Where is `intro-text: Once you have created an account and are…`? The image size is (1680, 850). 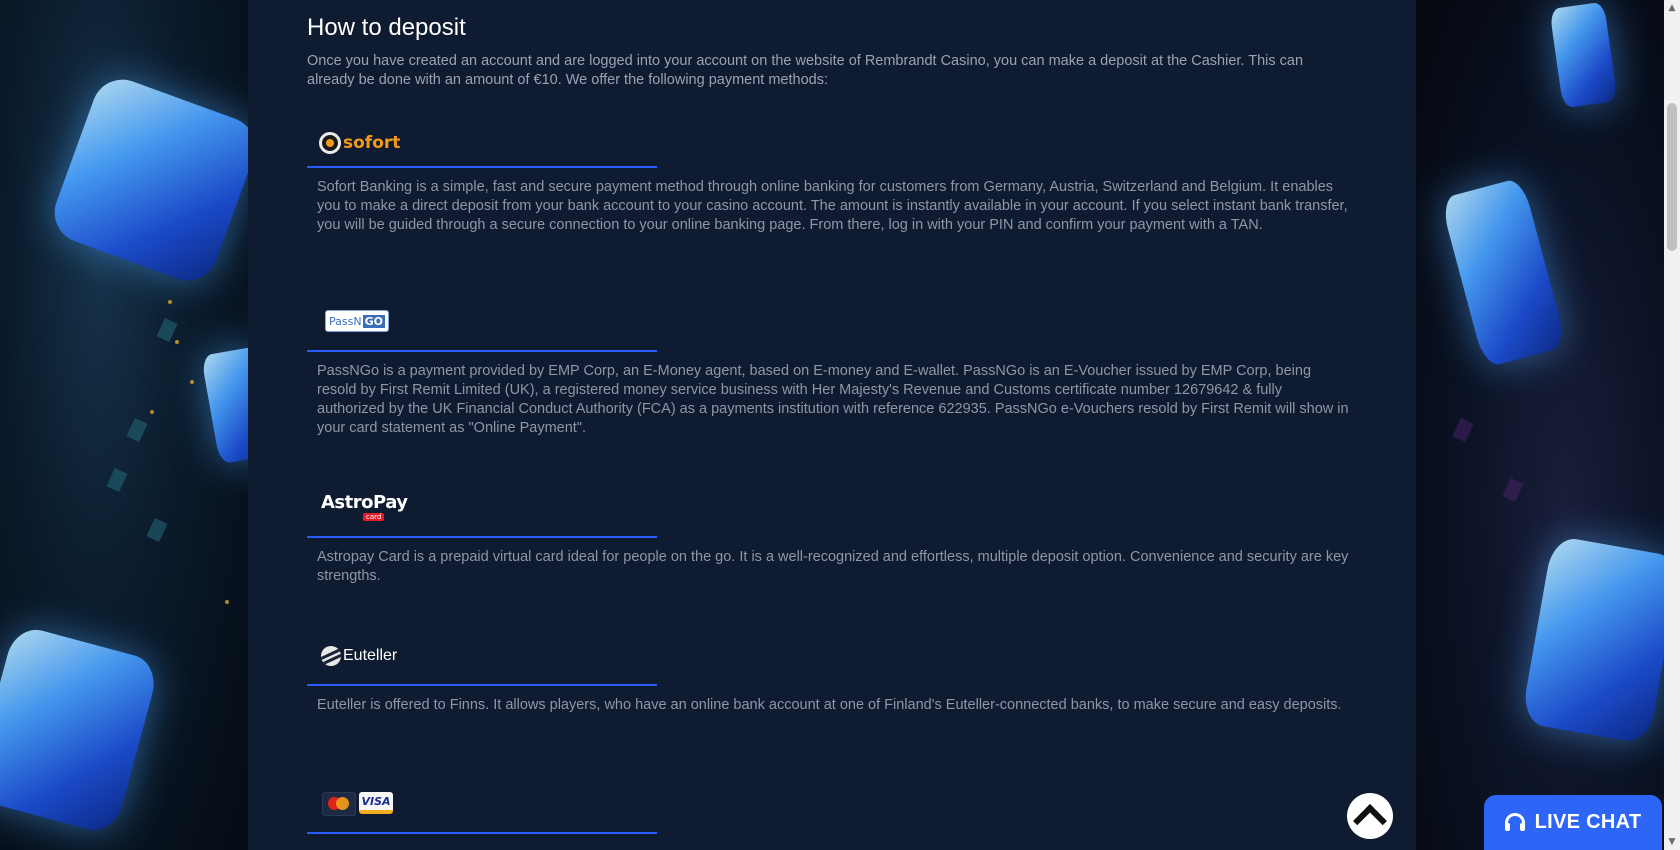
intro-text: Once you have created an account and are… is located at coordinates (805, 70).